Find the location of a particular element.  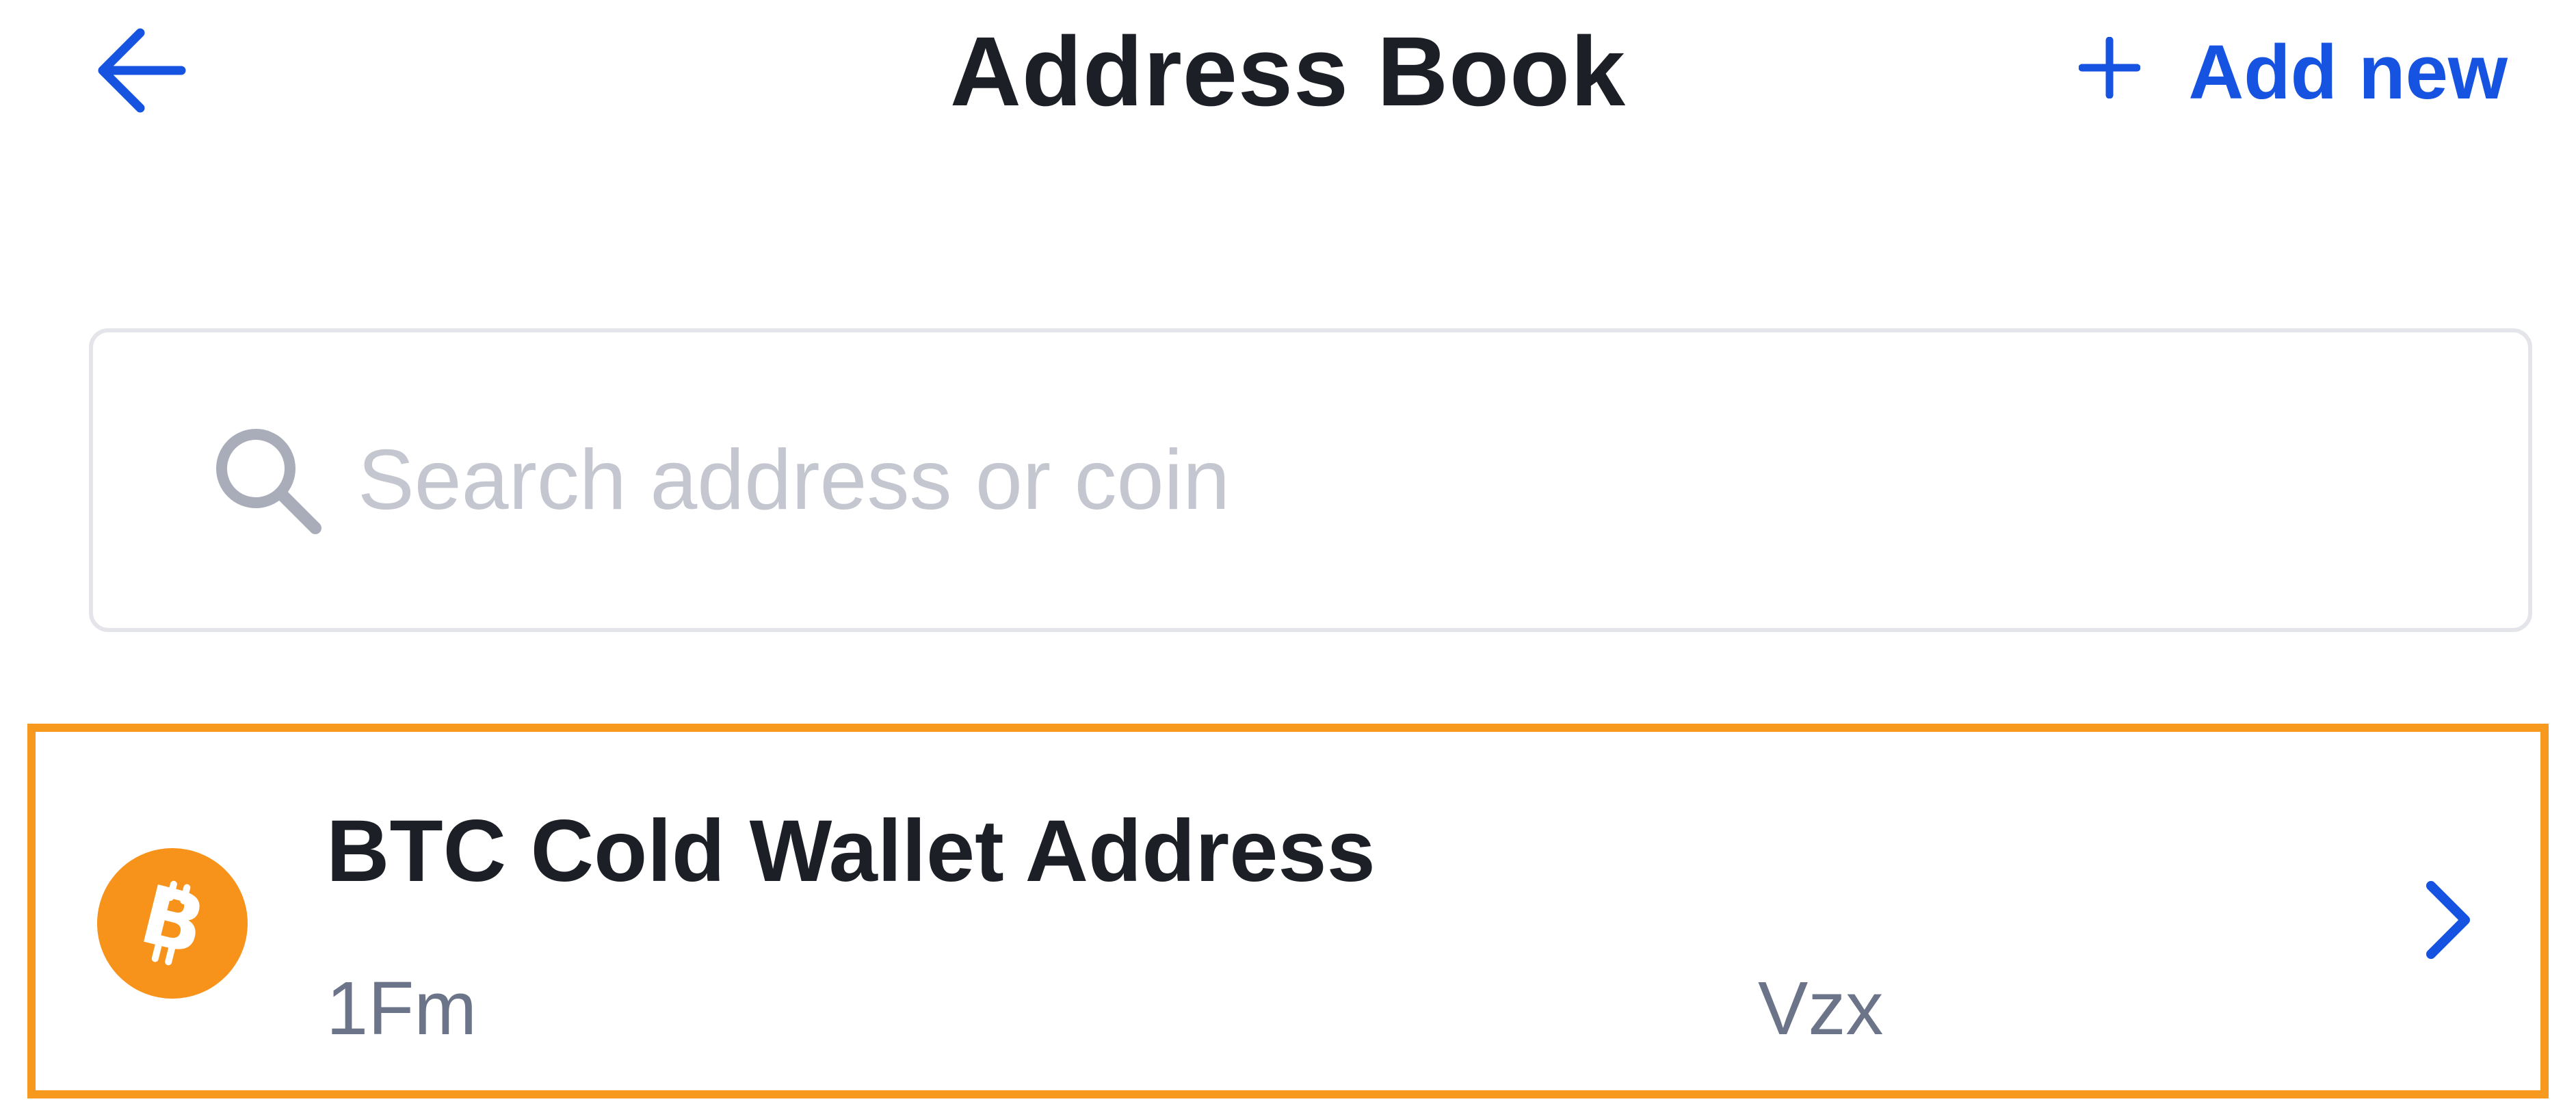

search-input is located at coordinates (1383, 480).